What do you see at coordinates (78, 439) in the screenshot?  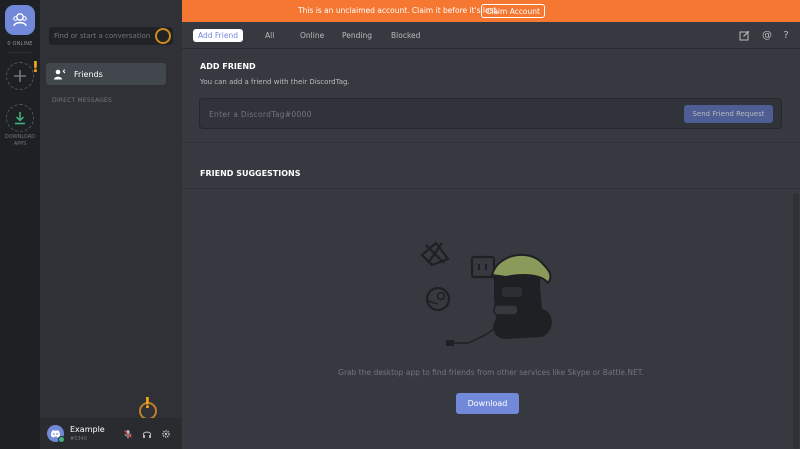 I see `user-discriminator: #5340` at bounding box center [78, 439].